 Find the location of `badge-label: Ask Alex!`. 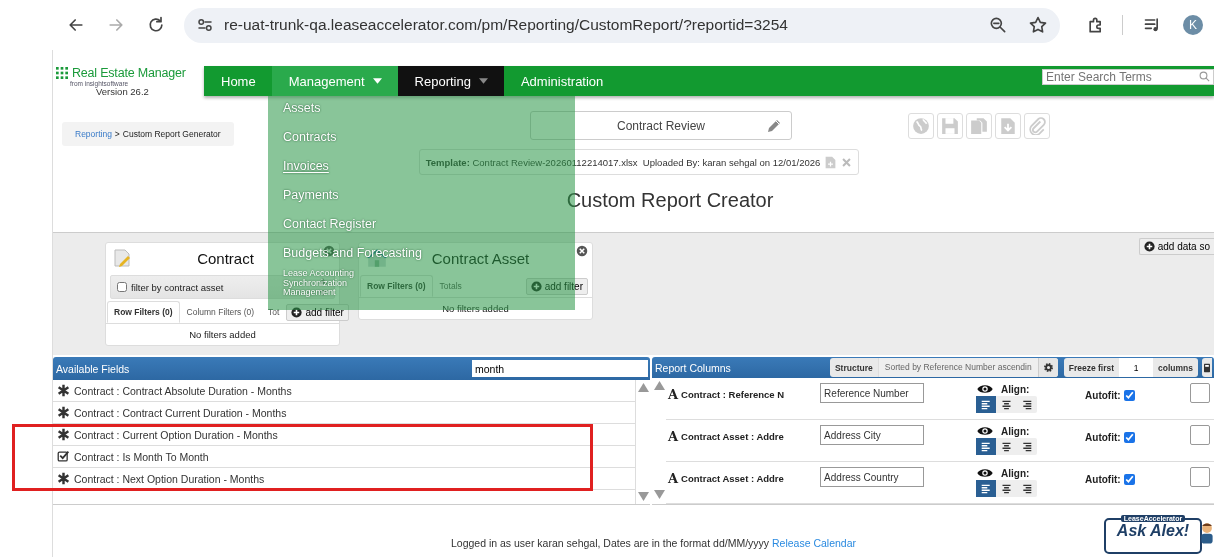

badge-label: Ask Alex! is located at coordinates (1153, 531).